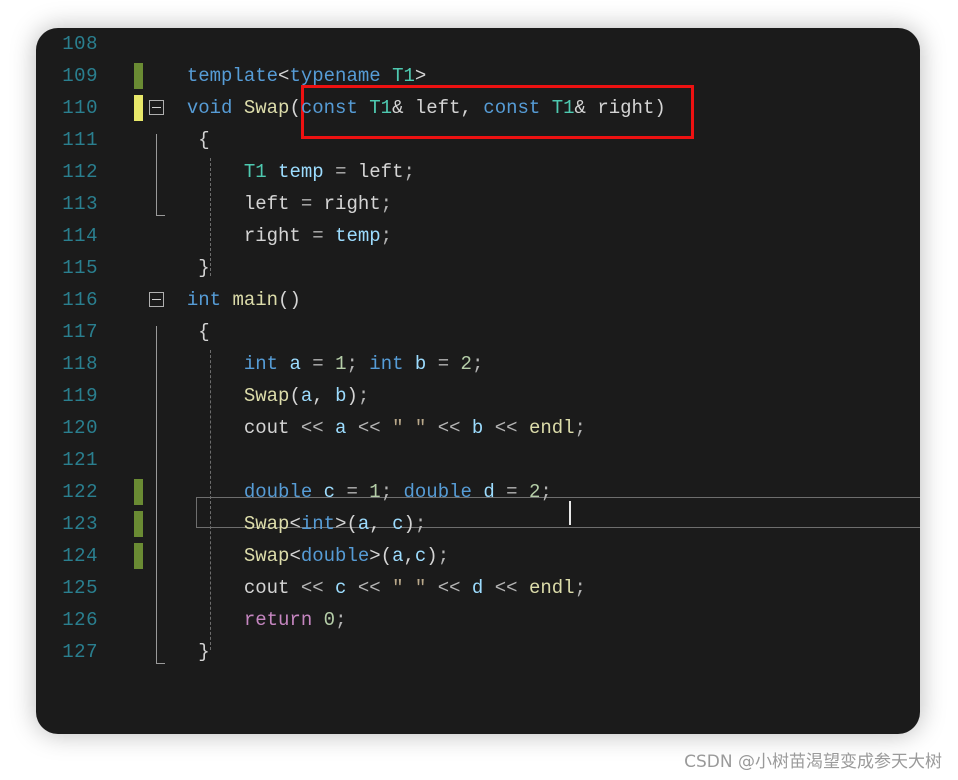 The image size is (958, 780). Describe the element at coordinates (420, 364) in the screenshot. I see `token: b` at that location.